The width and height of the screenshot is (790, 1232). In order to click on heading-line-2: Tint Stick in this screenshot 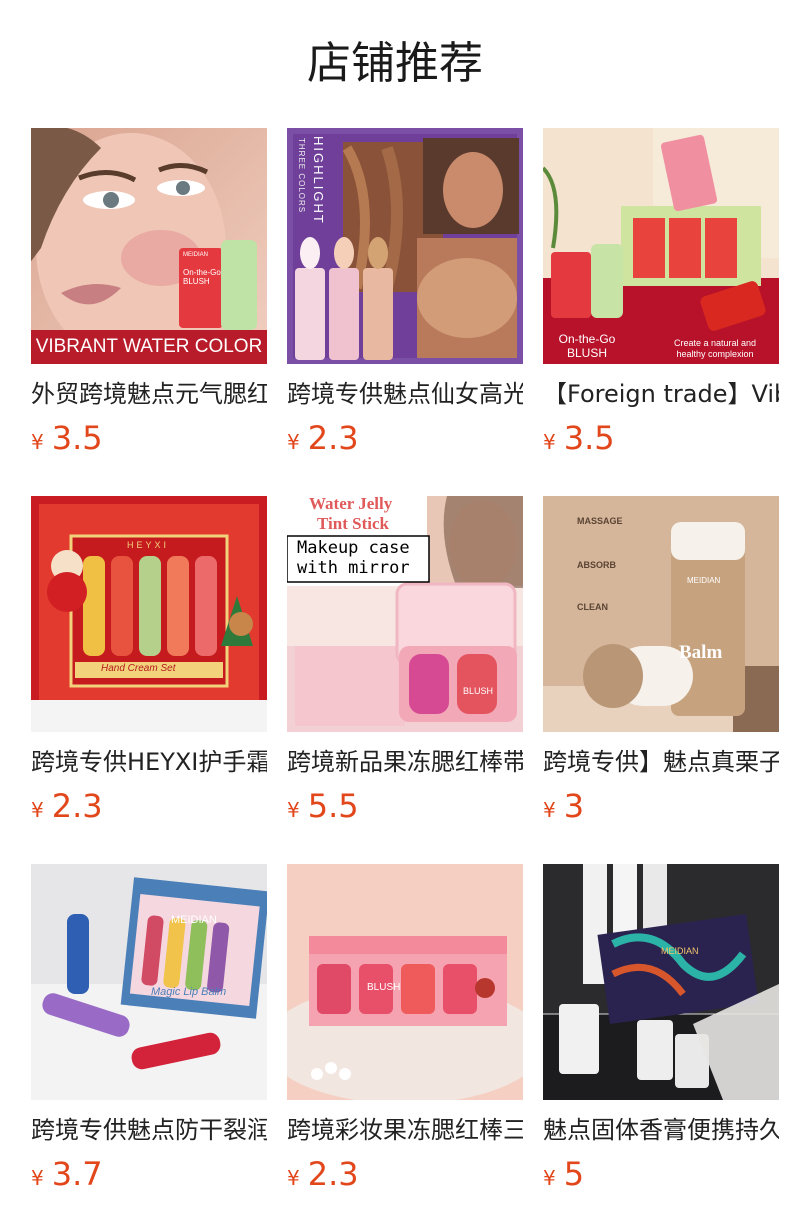, I will do `click(353, 523)`.